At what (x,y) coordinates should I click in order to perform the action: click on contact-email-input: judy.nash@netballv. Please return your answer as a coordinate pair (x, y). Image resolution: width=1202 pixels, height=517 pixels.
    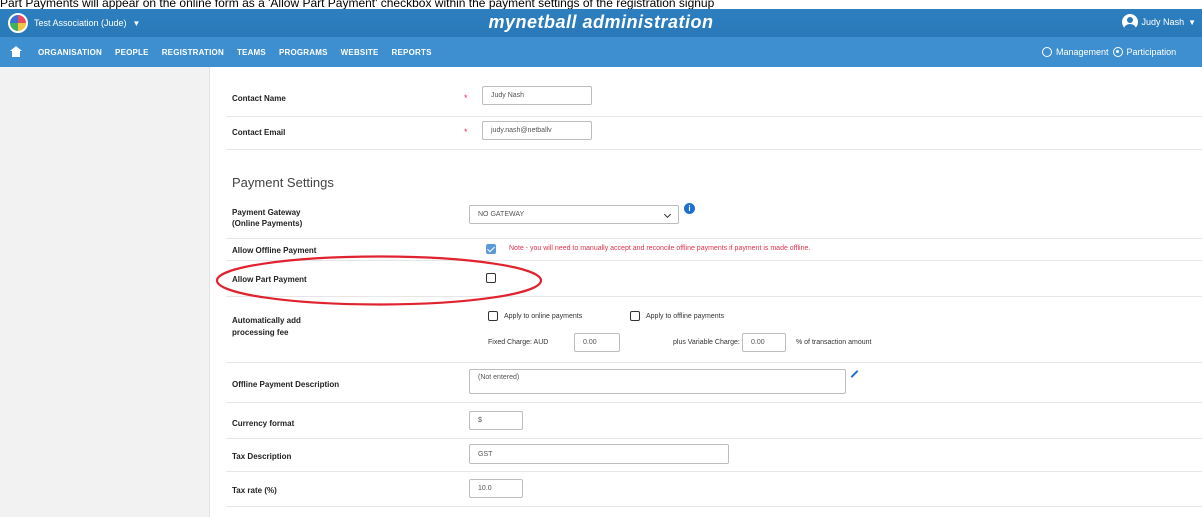
    Looking at the image, I should click on (537, 130).